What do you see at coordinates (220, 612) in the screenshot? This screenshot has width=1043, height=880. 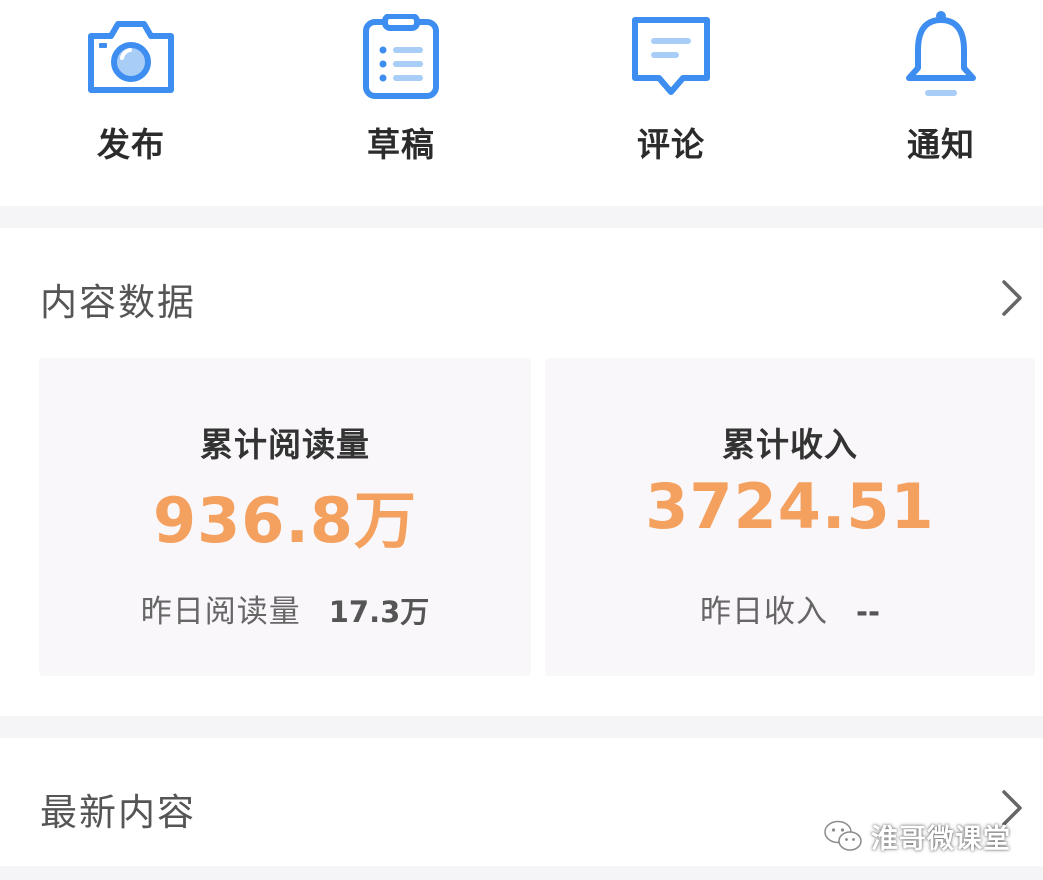 I see `yesterday-reads-label: 昨日阅读量` at bounding box center [220, 612].